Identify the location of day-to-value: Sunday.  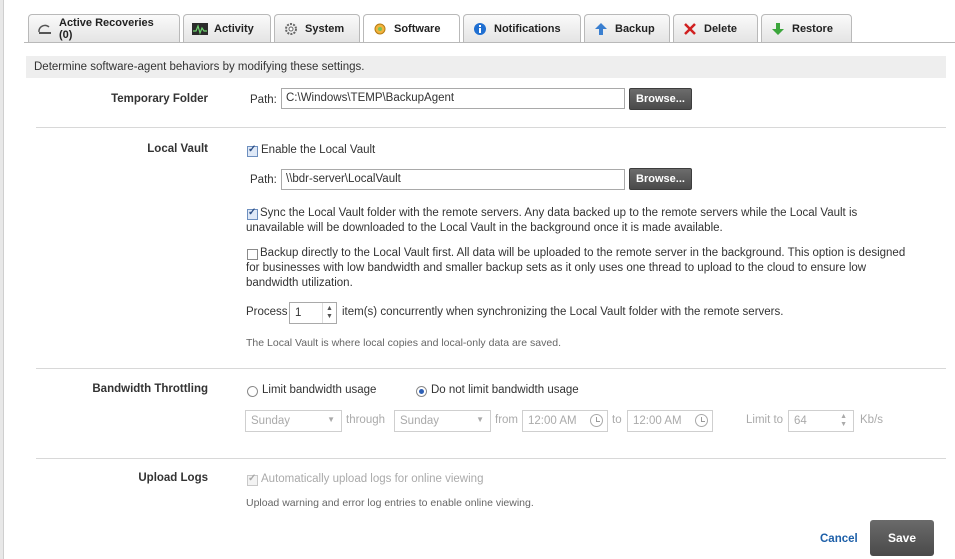
(420, 421).